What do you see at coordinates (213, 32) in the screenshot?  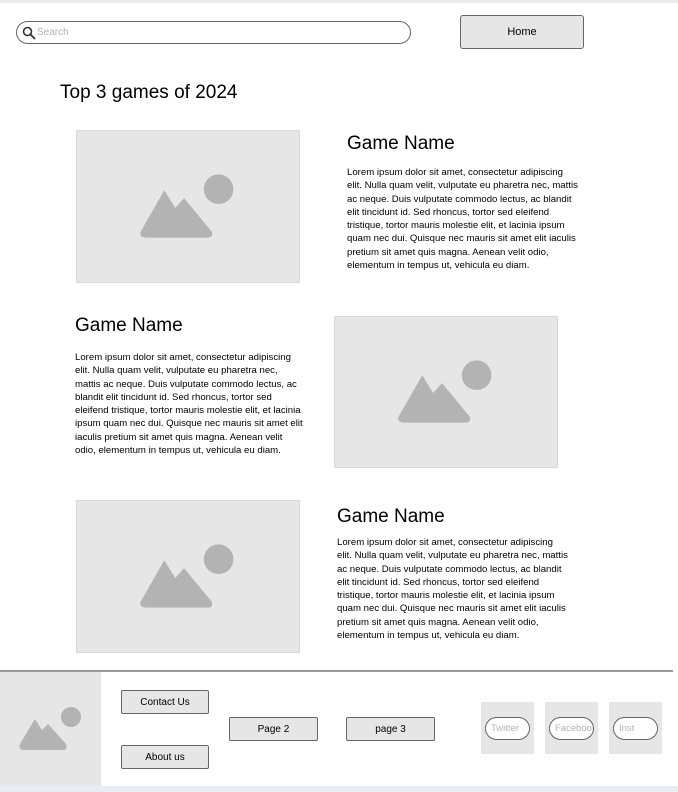 I see `search-input: Search` at bounding box center [213, 32].